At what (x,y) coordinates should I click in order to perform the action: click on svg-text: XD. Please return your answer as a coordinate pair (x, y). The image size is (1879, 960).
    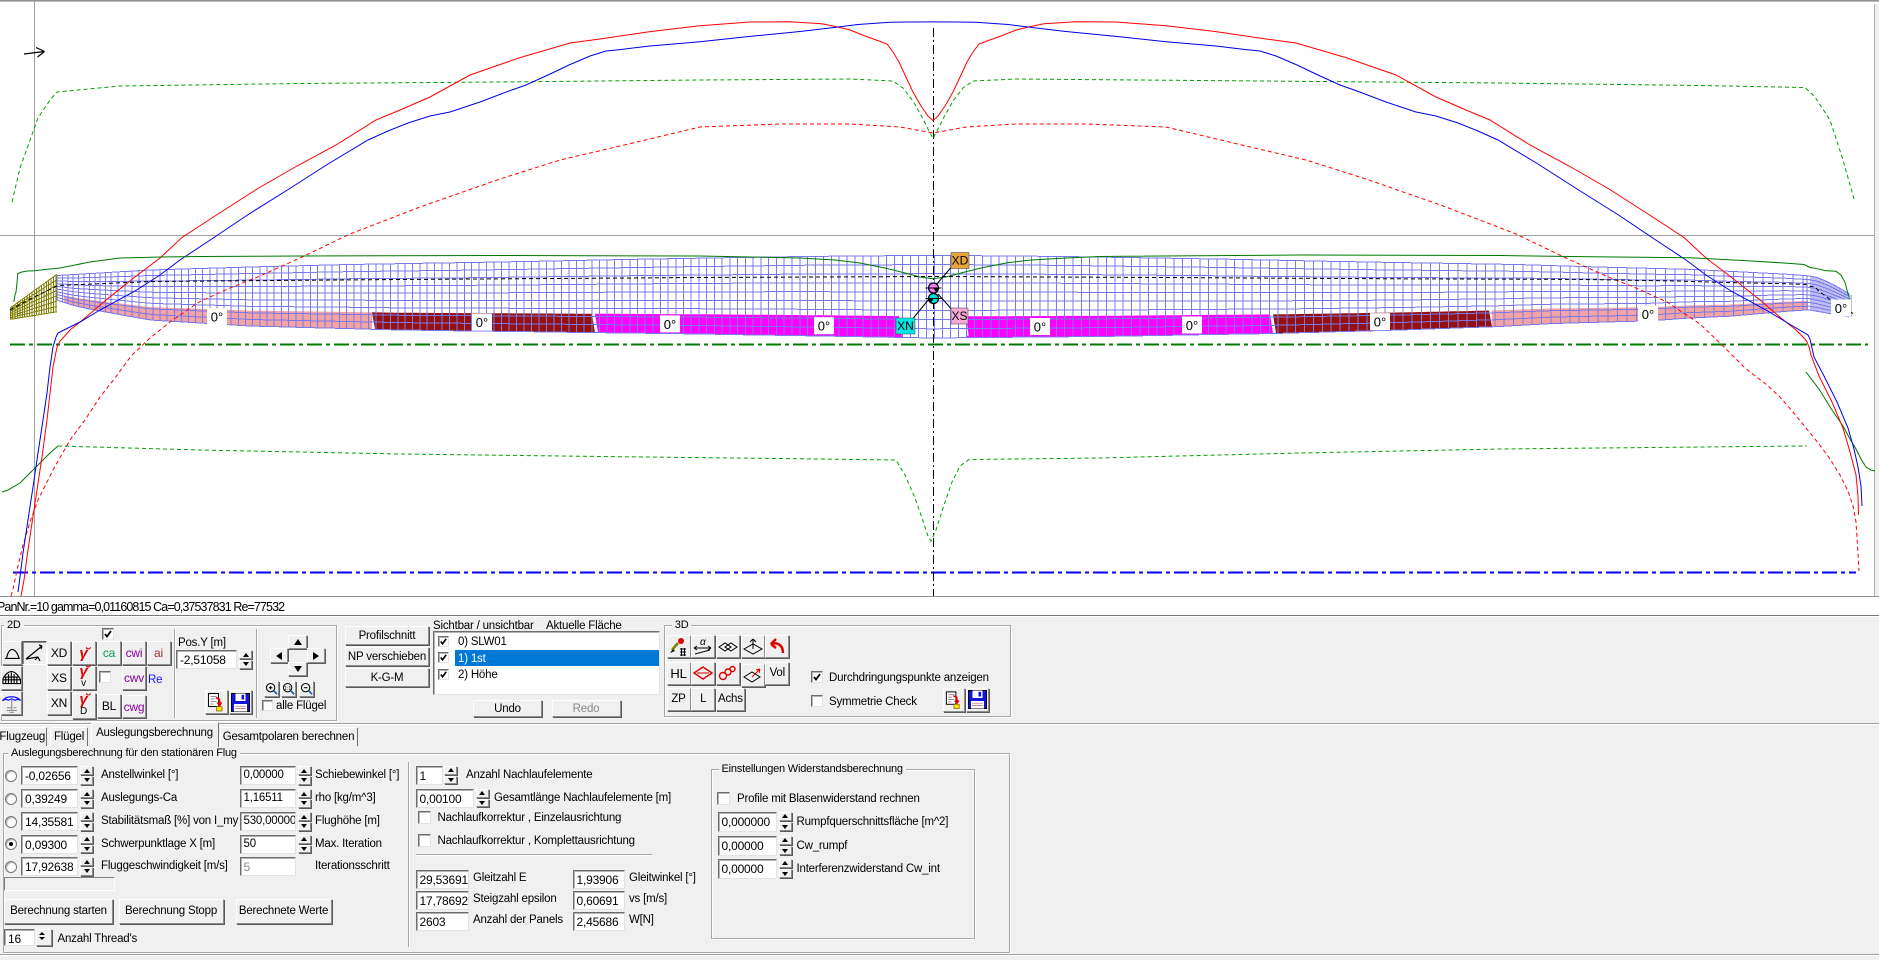
    Looking at the image, I should click on (960, 261).